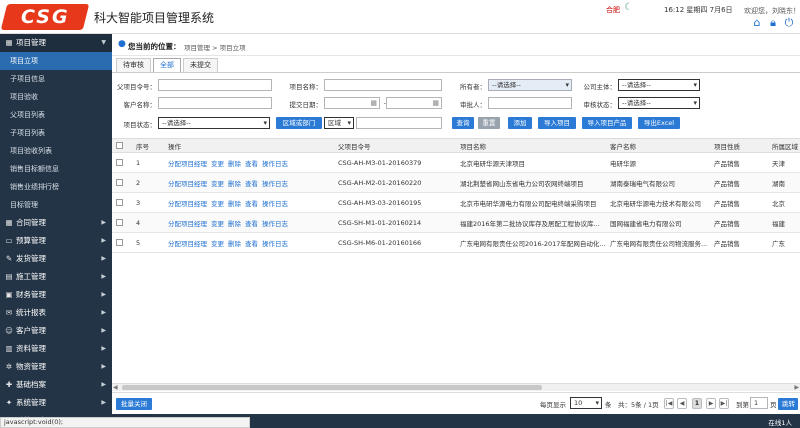 The image size is (800, 428). Describe the element at coordinates (789, 23) in the screenshot. I see `power-icon: ⏻` at that location.